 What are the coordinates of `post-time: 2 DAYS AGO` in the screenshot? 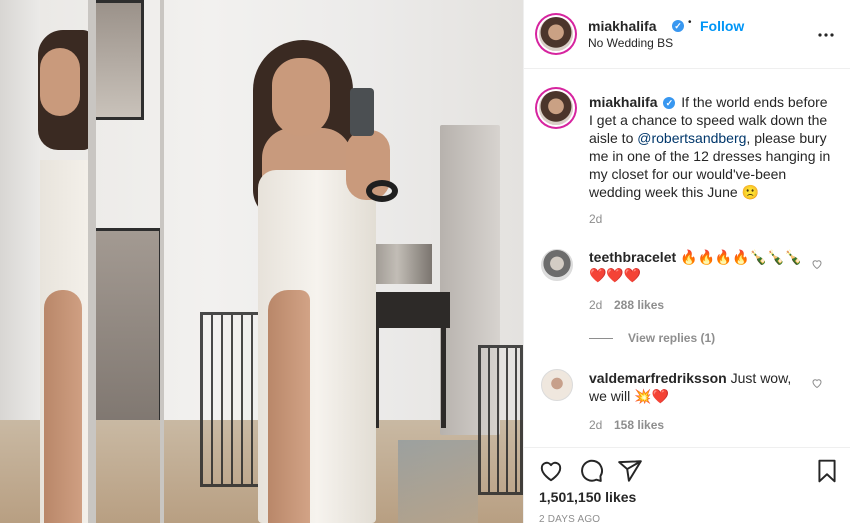 It's located at (569, 518).